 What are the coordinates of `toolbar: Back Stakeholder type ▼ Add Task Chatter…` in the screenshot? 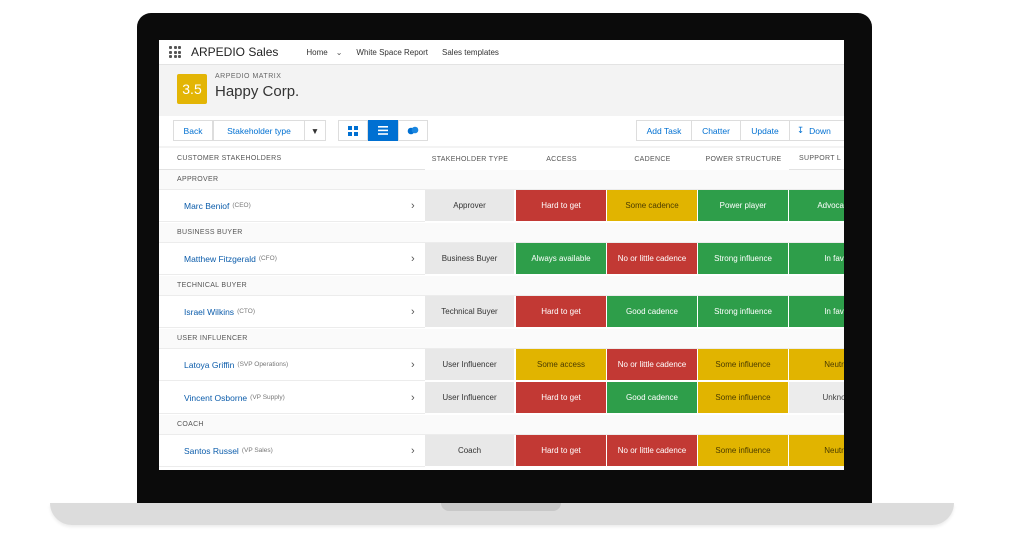 It's located at (501, 131).